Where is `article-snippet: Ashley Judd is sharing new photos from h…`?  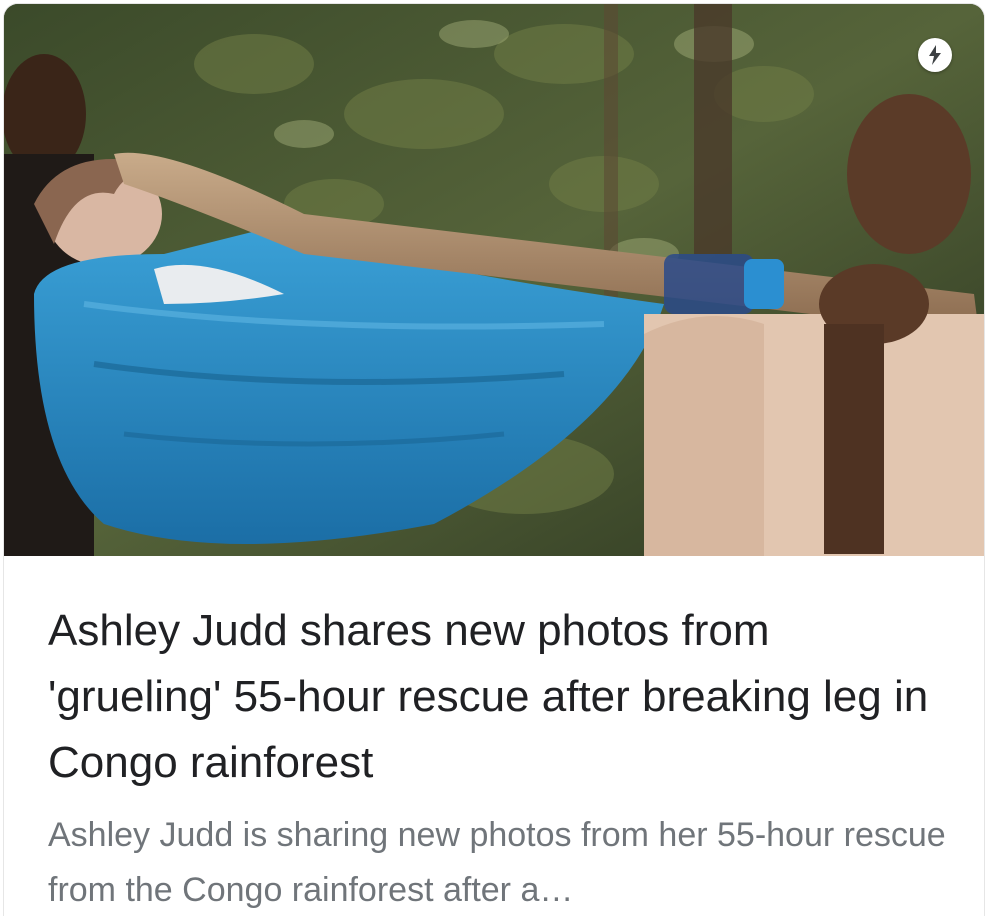
article-snippet: Ashley Judd is sharing new photos from h… is located at coordinates (497, 862).